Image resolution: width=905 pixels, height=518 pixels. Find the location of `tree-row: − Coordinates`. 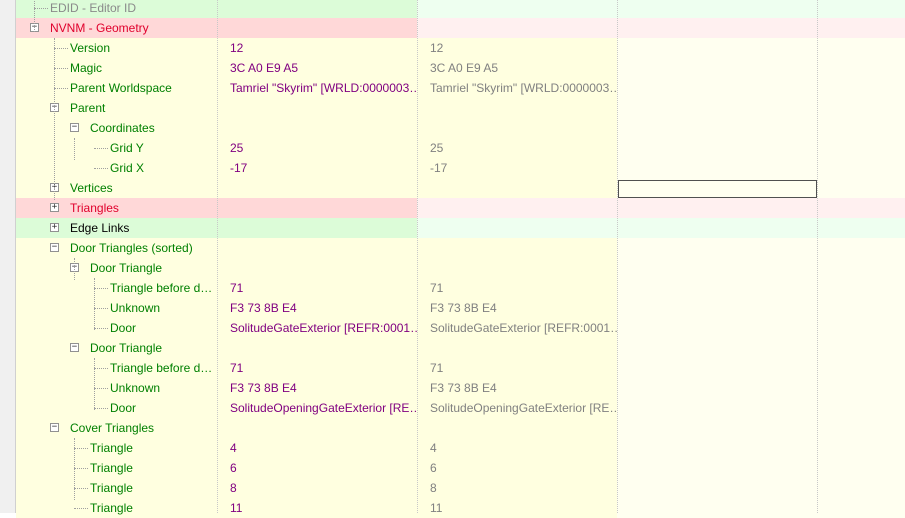

tree-row: − Coordinates is located at coordinates (460, 128).